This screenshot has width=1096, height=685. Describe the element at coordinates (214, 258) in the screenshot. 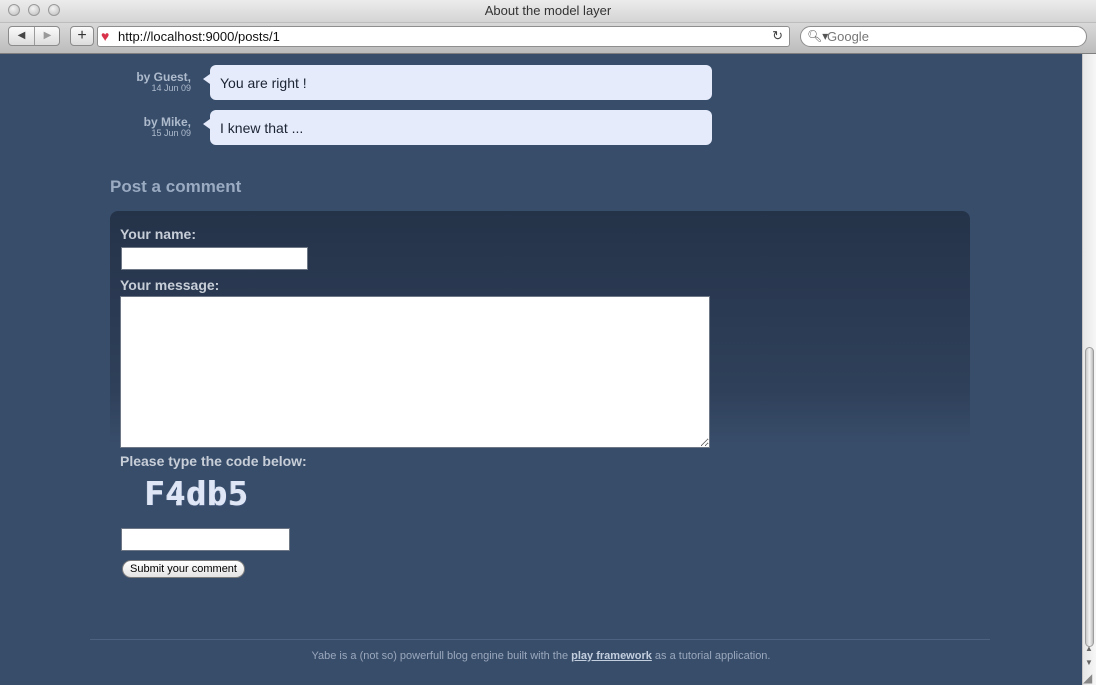

I see `name-input` at that location.